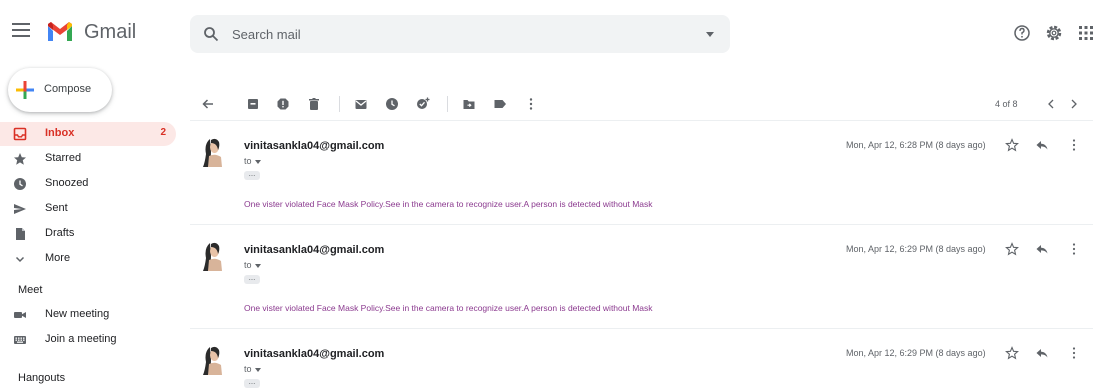 The height and width of the screenshot is (390, 1093). I want to click on pagination-text: 4 of 8, so click(1006, 104).